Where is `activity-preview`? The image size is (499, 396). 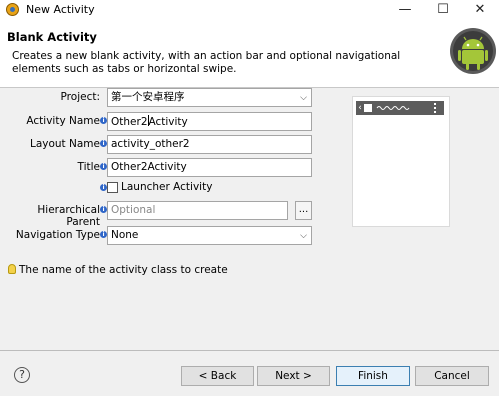 activity-preview is located at coordinates (401, 161).